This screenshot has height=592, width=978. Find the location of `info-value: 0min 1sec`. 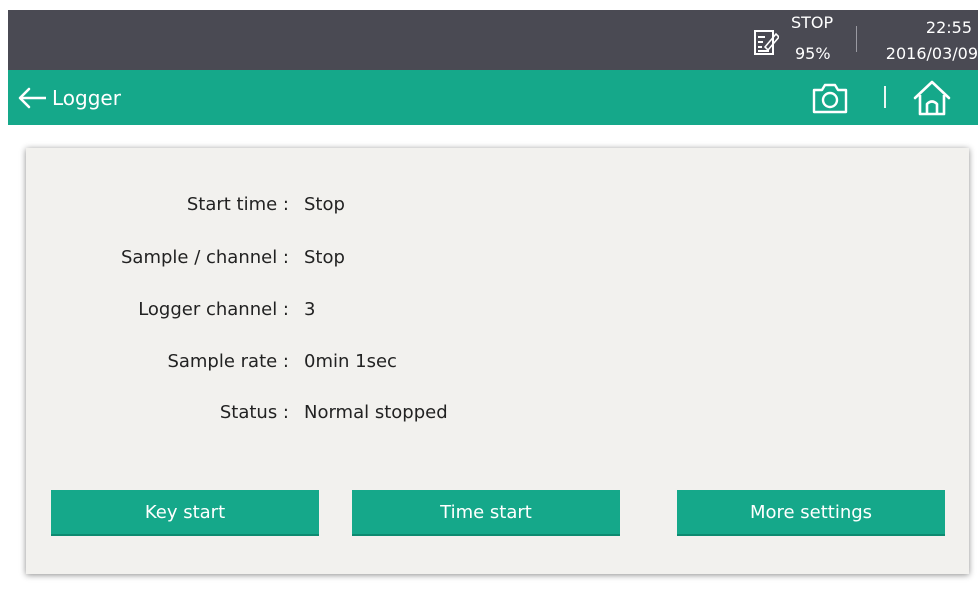

info-value: 0min 1sec is located at coordinates (350, 361).